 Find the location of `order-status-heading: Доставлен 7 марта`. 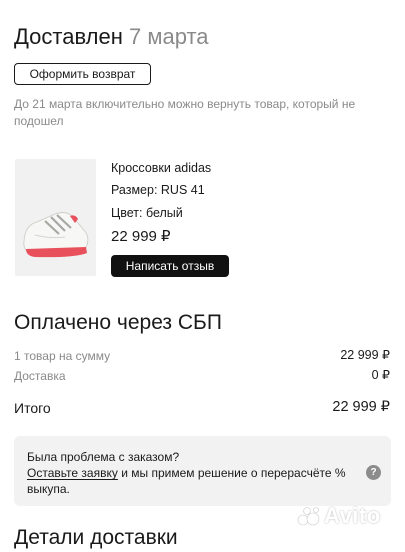

order-status-heading: Доставлен 7 марта is located at coordinates (111, 37).